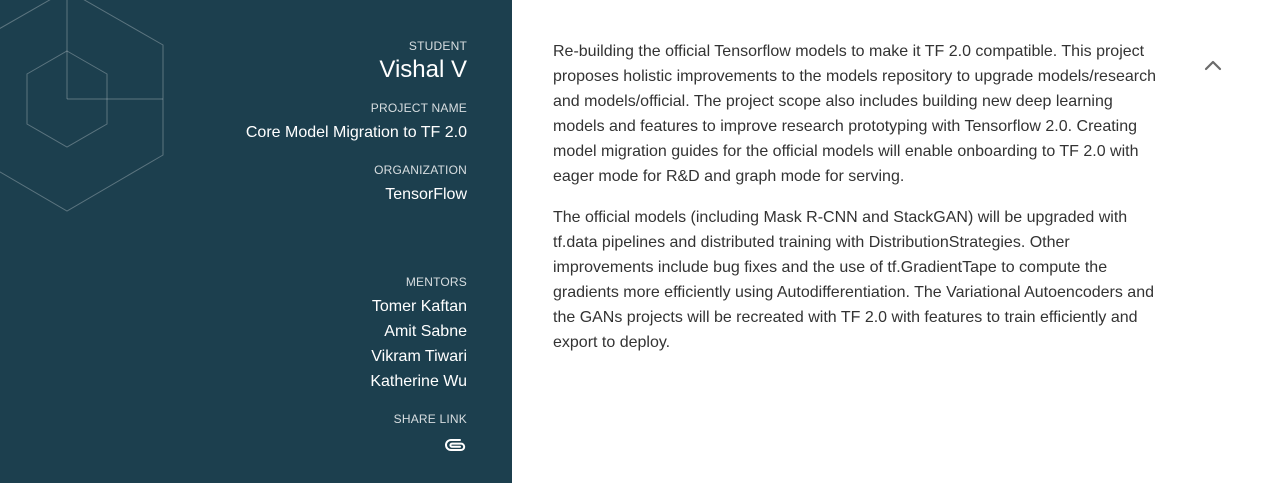  I want to click on organization-name: TensorFlow, so click(426, 194).